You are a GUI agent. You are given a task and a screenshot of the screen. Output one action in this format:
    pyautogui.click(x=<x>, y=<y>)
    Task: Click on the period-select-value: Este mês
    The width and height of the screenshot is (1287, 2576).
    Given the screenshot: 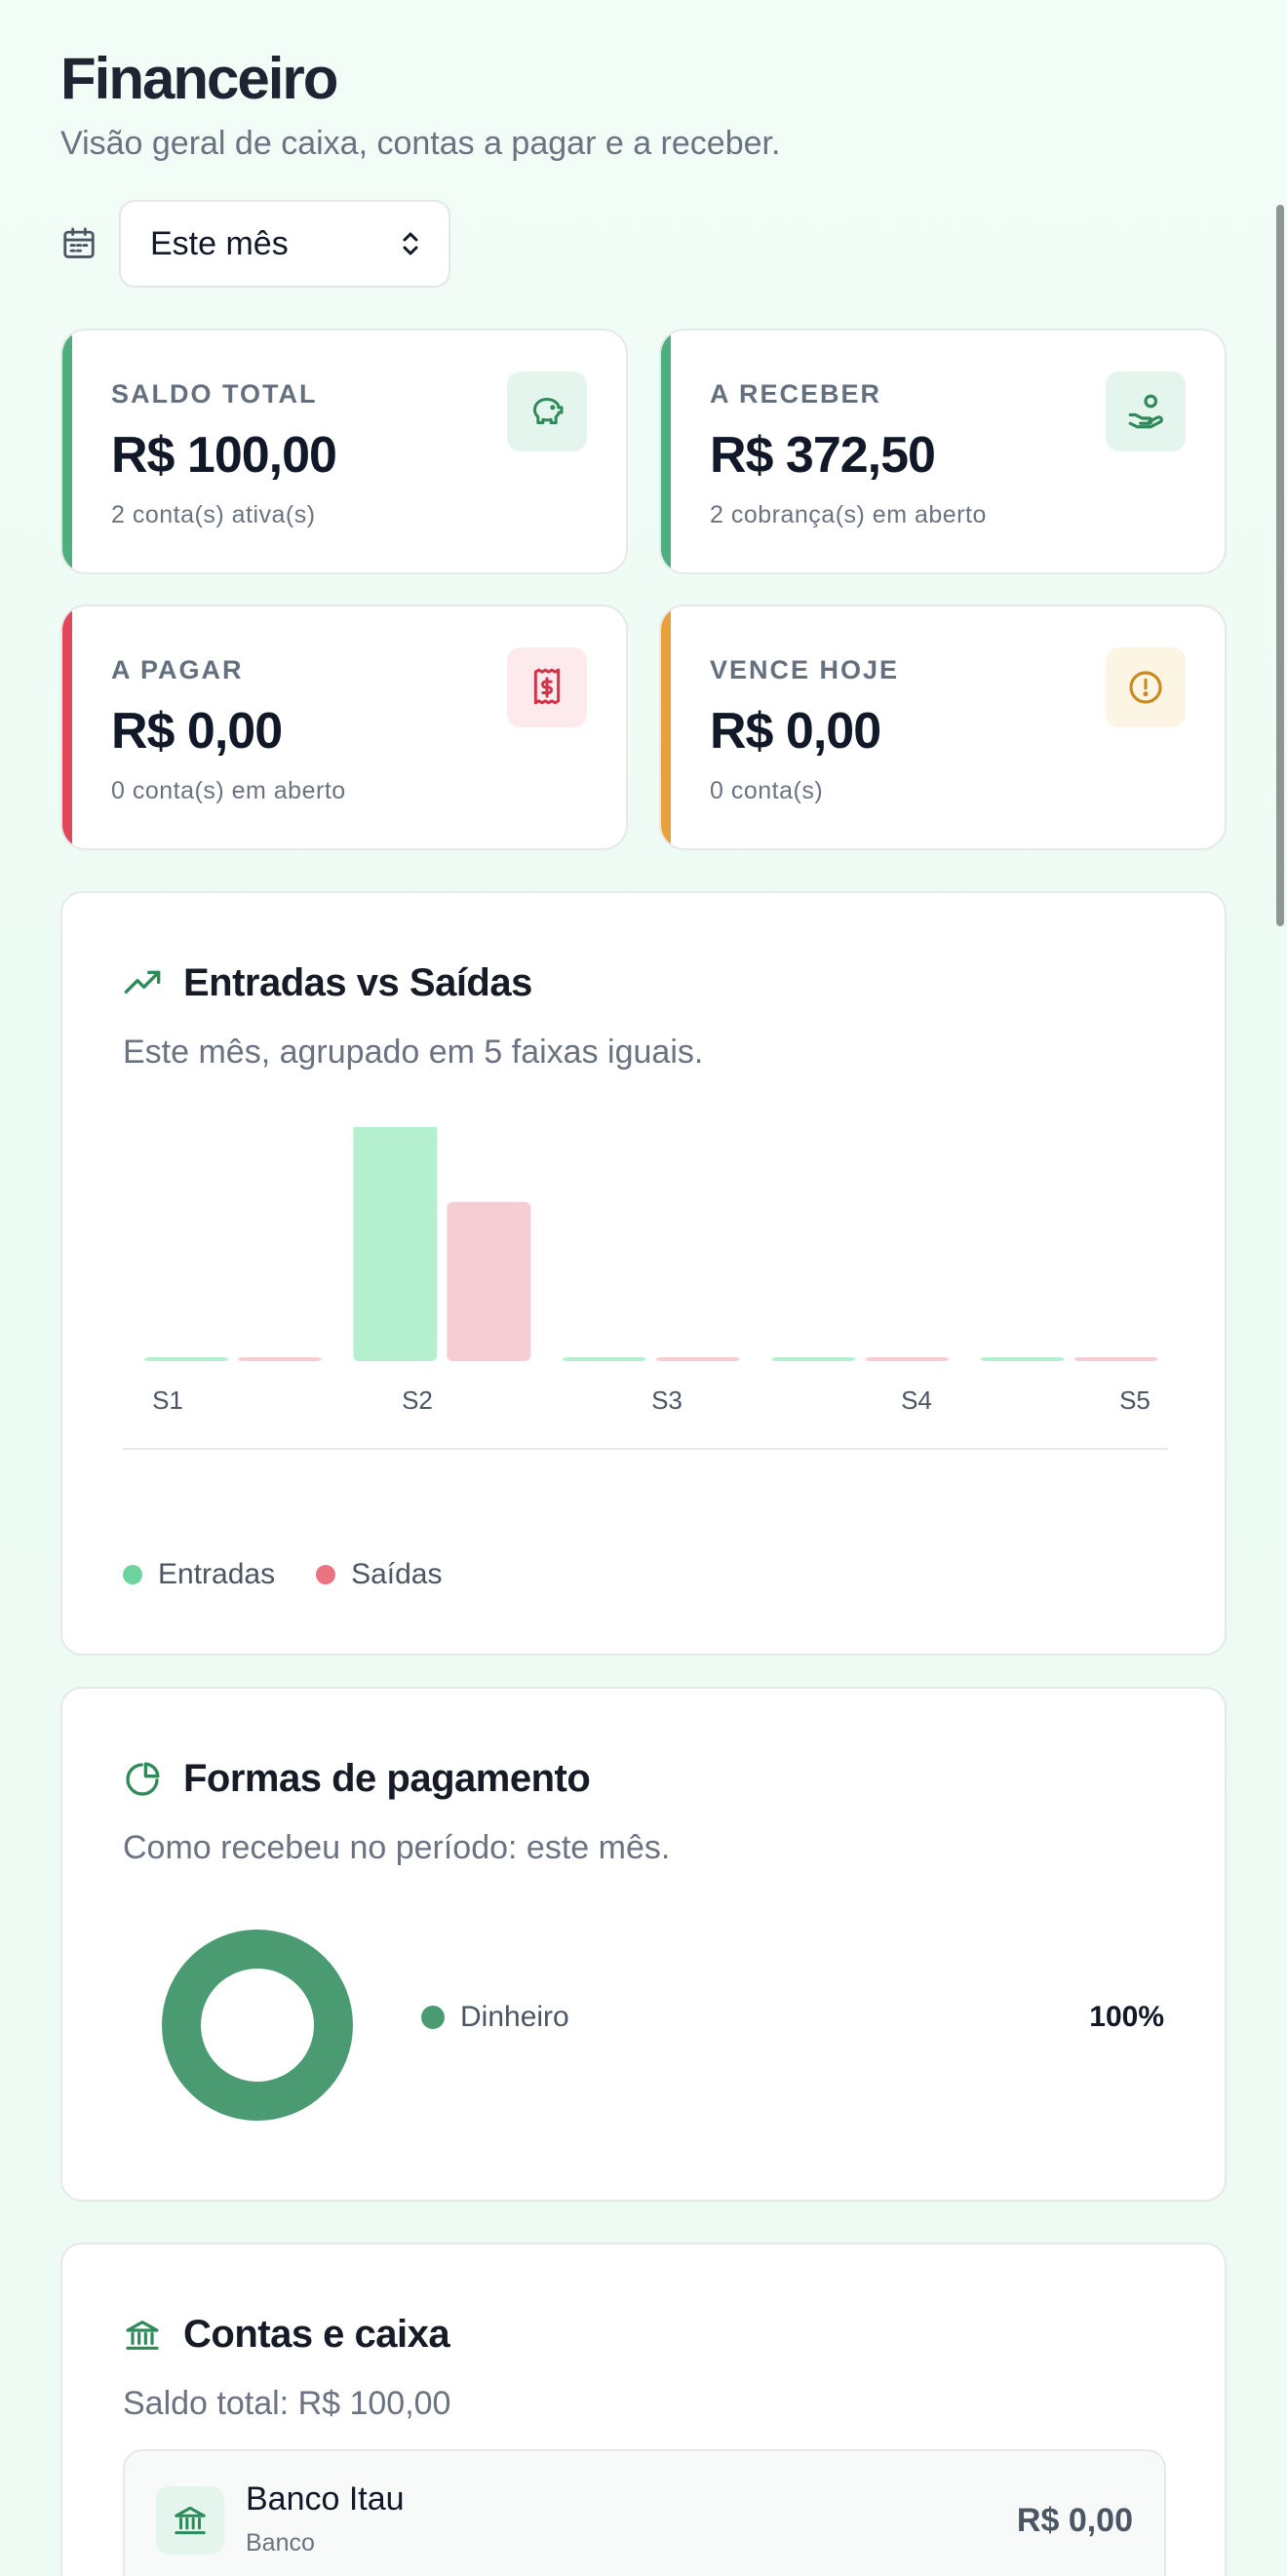 What is the action you would take?
    pyautogui.click(x=219, y=243)
    